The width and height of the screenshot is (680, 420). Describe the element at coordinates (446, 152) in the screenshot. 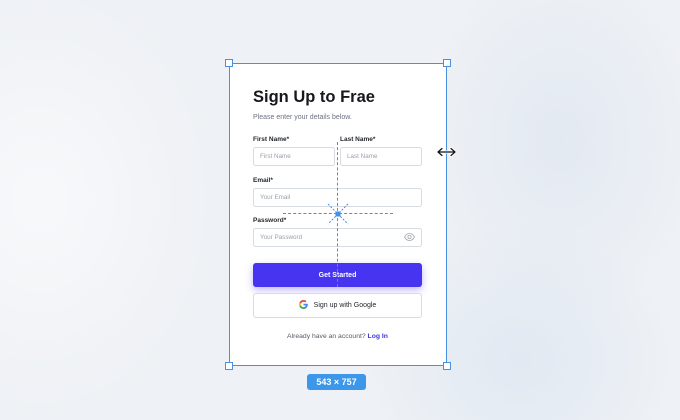

I see `resize-horizontal-icon` at that location.